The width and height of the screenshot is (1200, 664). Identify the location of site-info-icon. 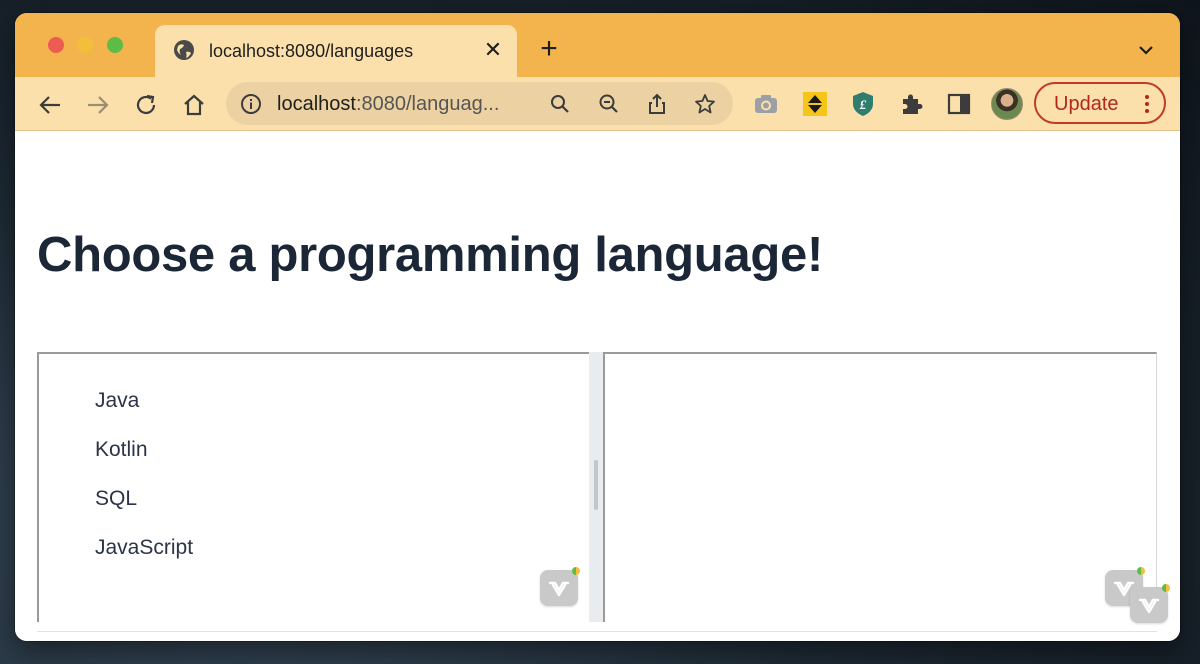
(251, 104).